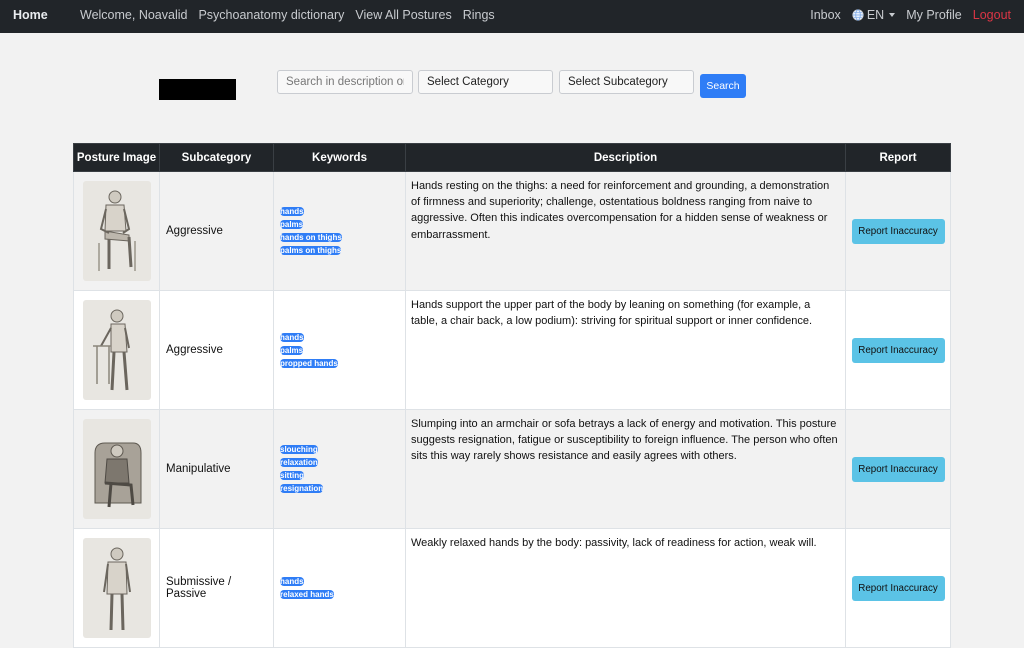  Describe the element at coordinates (216, 157) in the screenshot. I see `column-header-subcategory: Subcategory` at that location.